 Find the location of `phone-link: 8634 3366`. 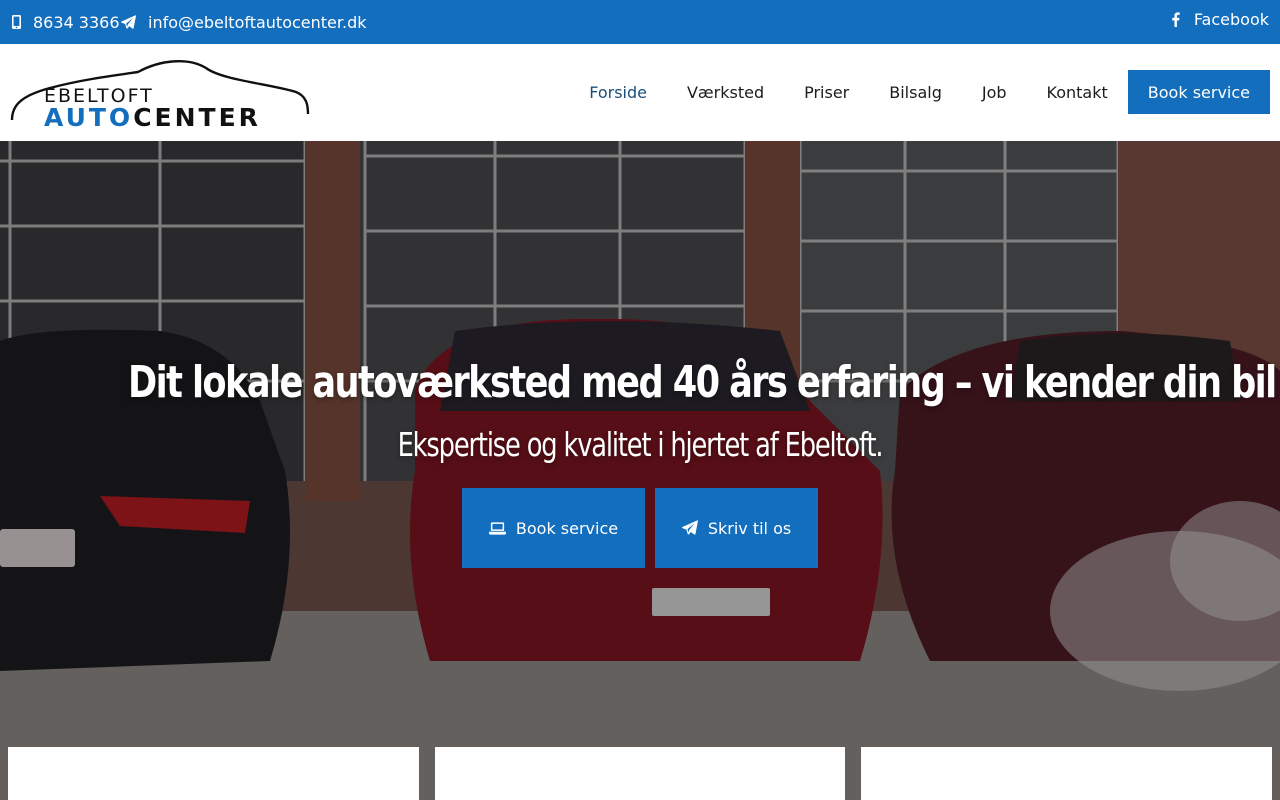

phone-link: 8634 3366 is located at coordinates (66, 22).